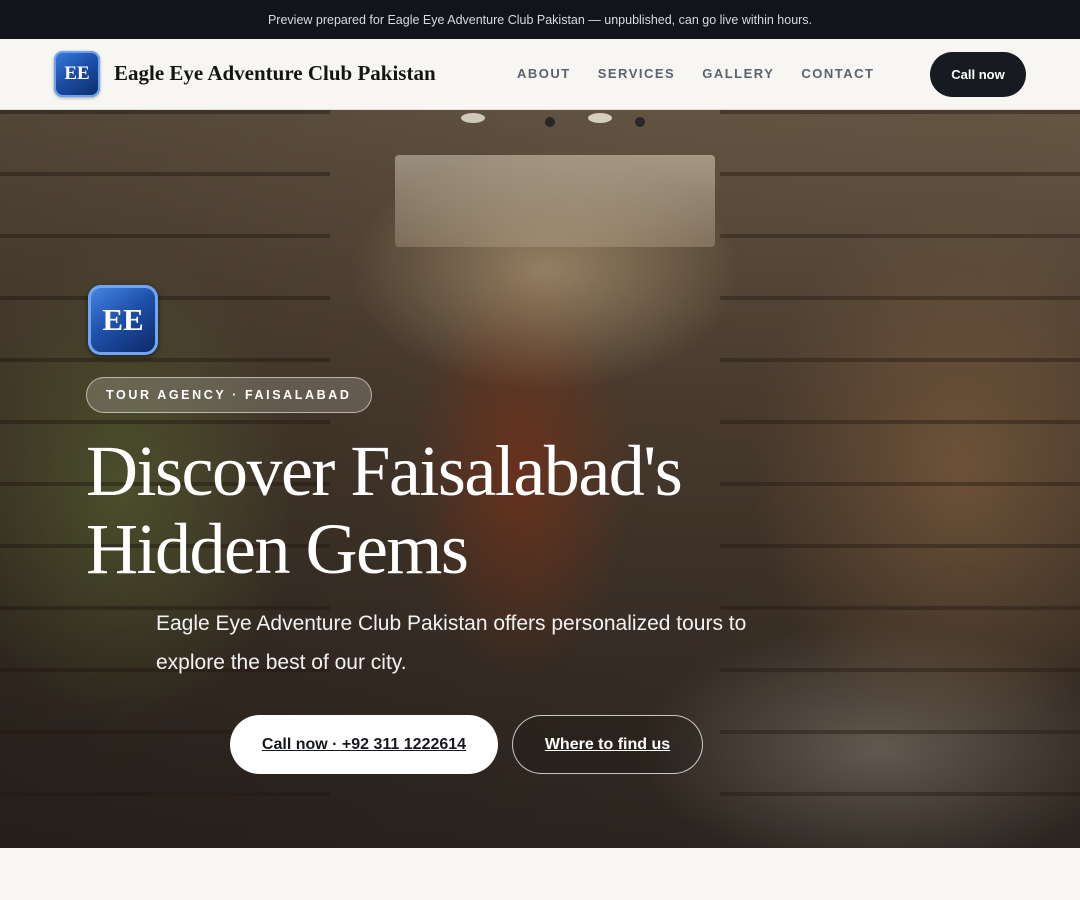 This screenshot has height=900, width=1080. I want to click on hero-logo: EE, so click(123, 320).